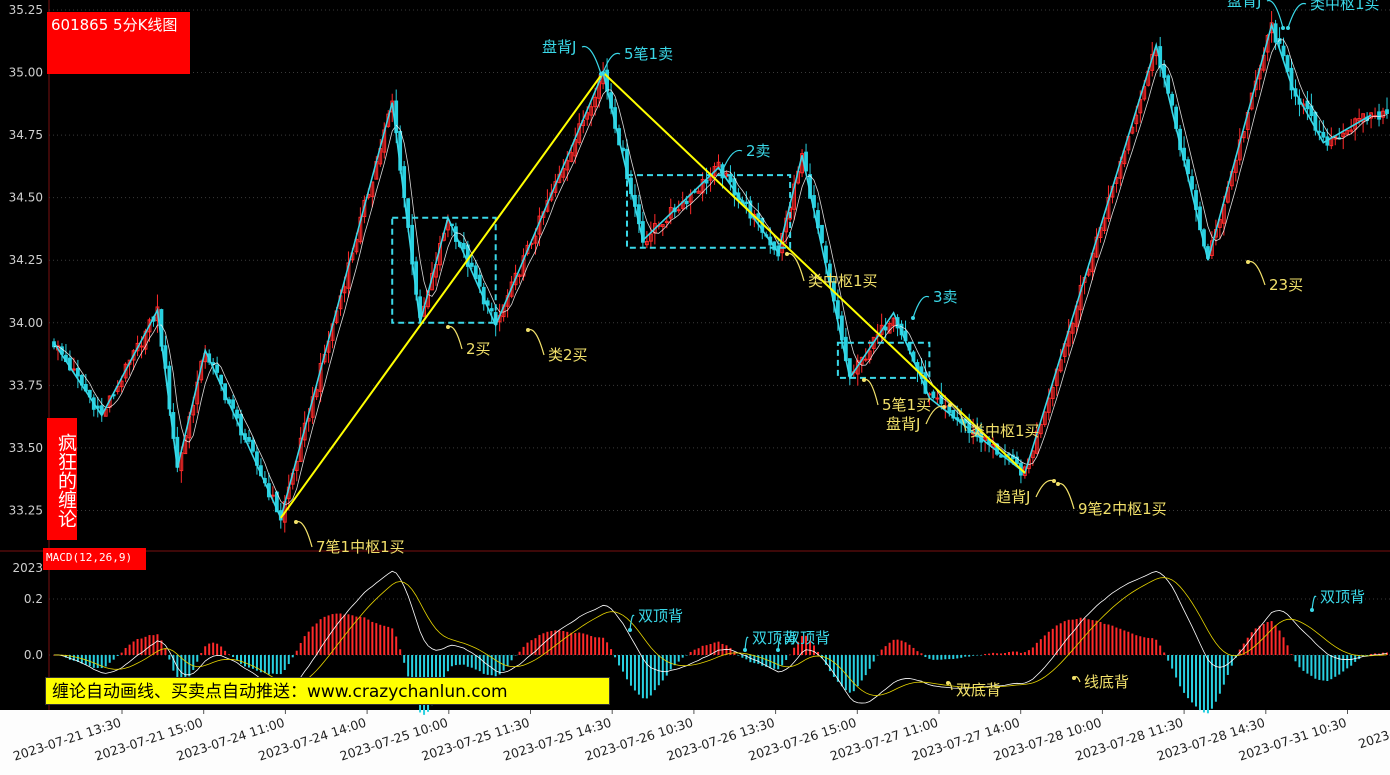 This screenshot has width=1390, height=775. What do you see at coordinates (360, 547) in the screenshot?
I see `annotation-label: 7笔1中枢1买` at bounding box center [360, 547].